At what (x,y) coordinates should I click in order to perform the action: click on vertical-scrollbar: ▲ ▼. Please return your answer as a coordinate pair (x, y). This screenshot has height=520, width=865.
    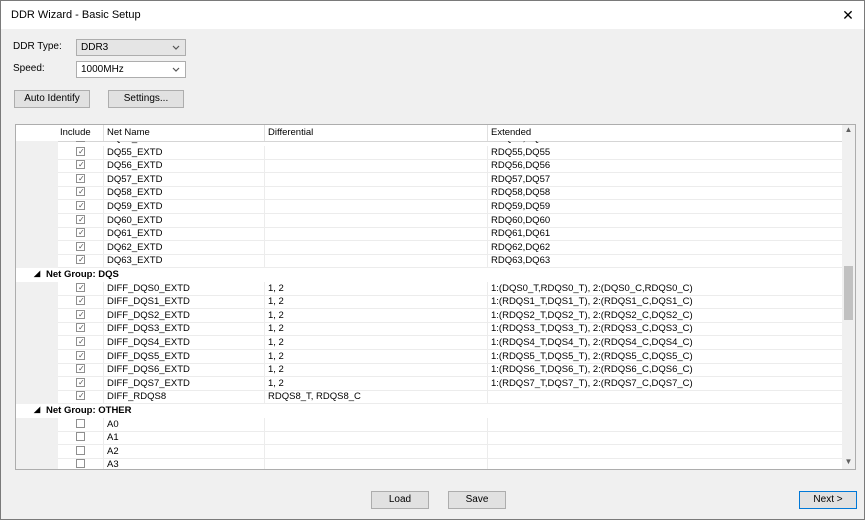
    Looking at the image, I should click on (848, 297).